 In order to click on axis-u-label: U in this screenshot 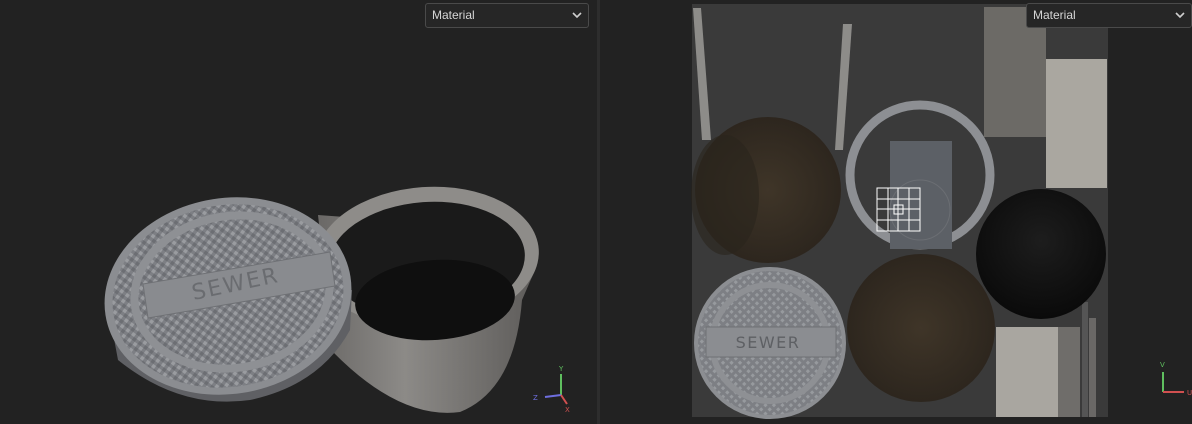, I will do `click(1189, 393)`.